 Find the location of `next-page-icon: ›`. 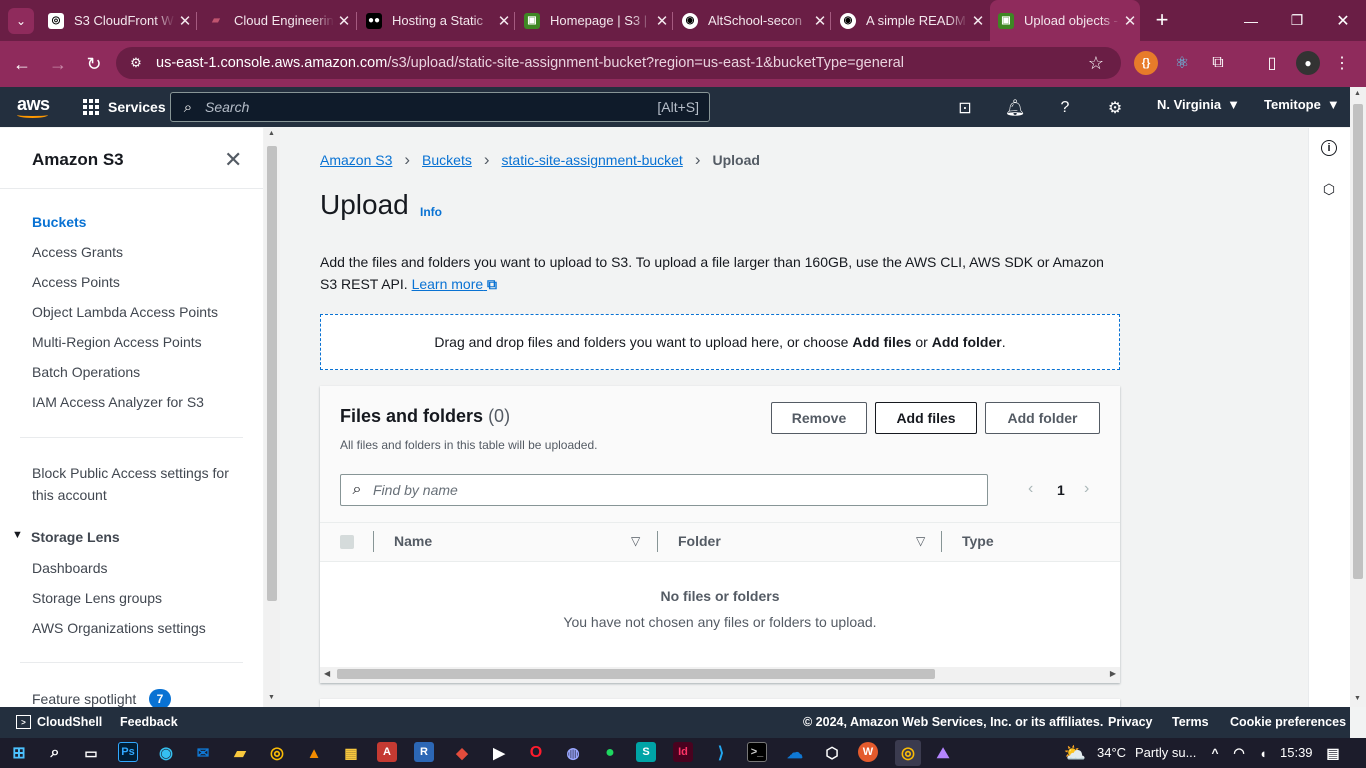

next-page-icon: › is located at coordinates (1086, 489).